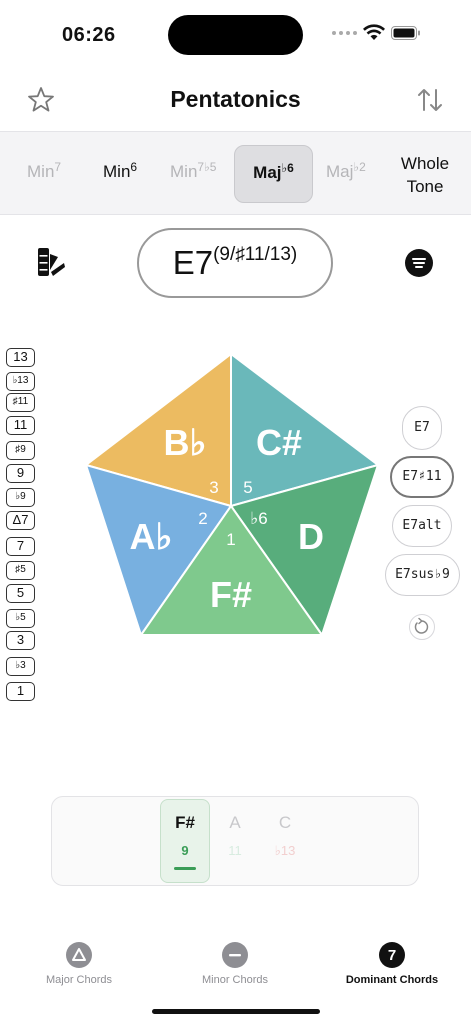  I want to click on status-time: 06:26, so click(89, 35).